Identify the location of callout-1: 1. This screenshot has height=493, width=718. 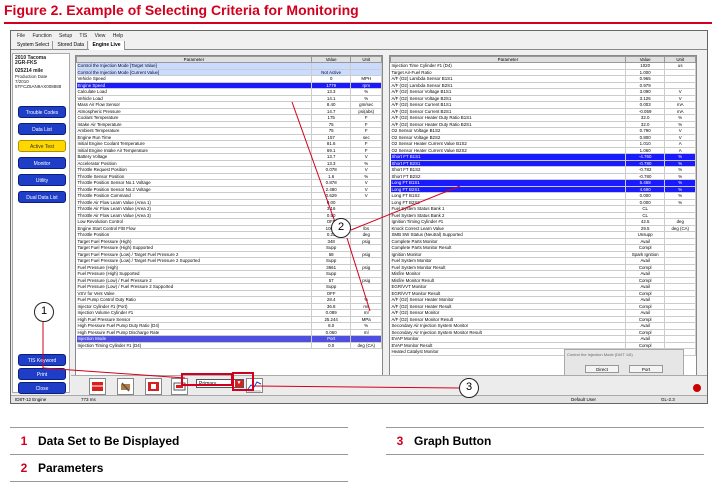
(44, 312).